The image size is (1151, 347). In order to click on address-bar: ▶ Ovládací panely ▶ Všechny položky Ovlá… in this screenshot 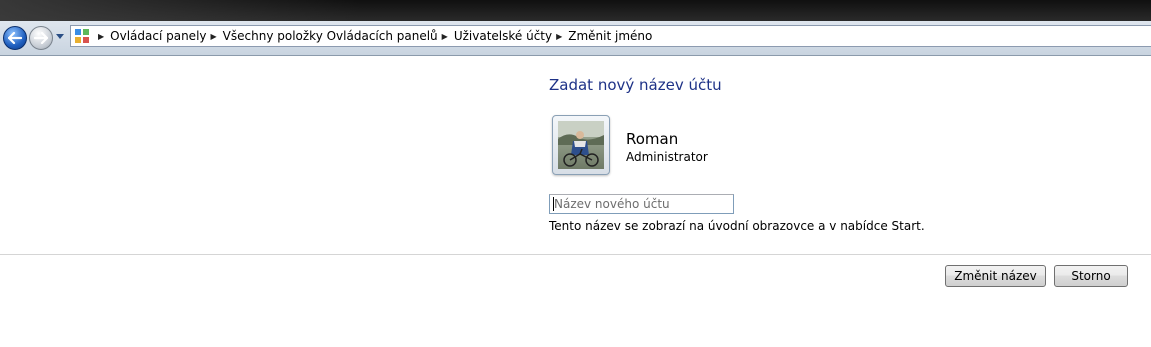, I will do `click(610, 36)`.